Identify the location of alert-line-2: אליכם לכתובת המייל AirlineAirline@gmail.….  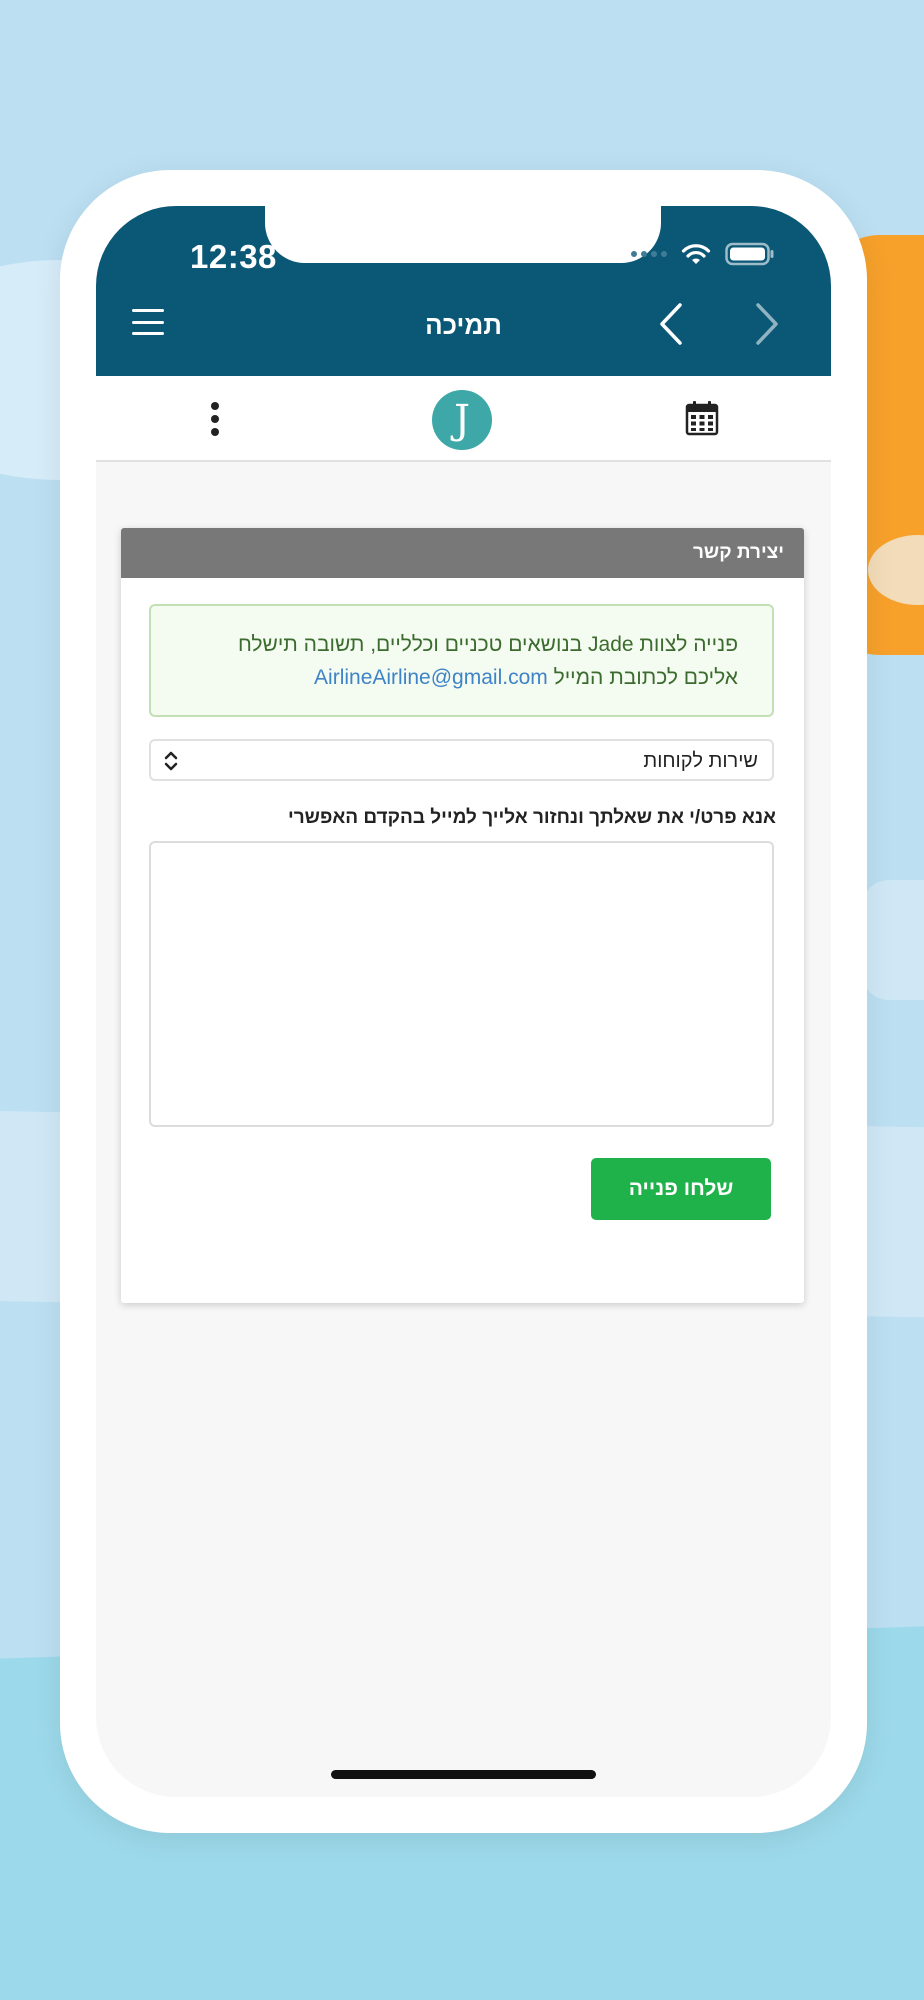
(461, 677).